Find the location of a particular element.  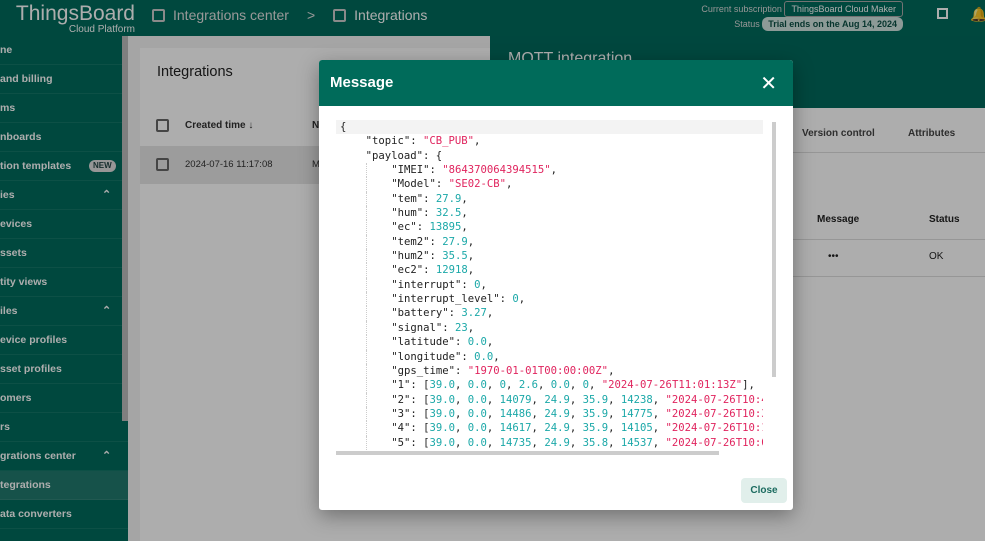

code-line: "Model": "SE02-CB", is located at coordinates (549, 184).